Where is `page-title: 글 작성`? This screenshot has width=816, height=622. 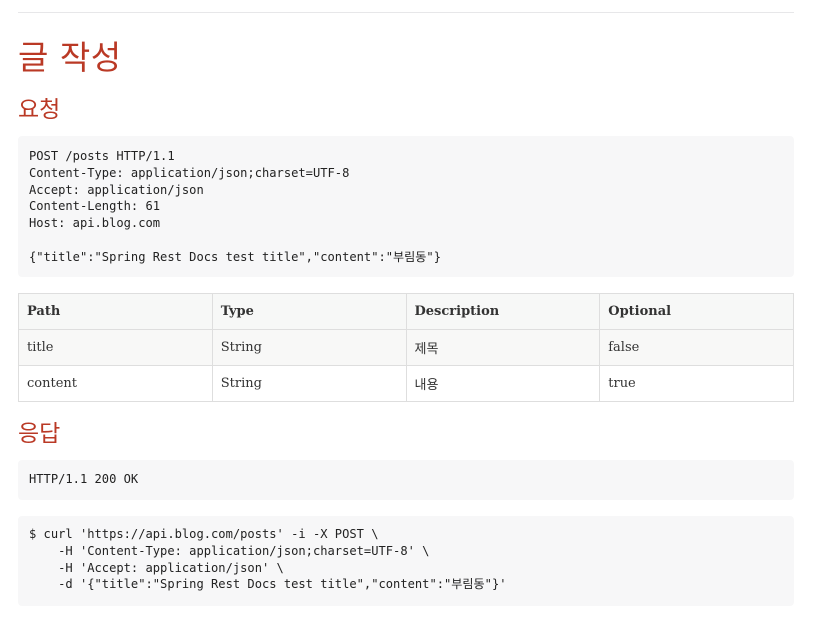 page-title: 글 작성 is located at coordinates (70, 57).